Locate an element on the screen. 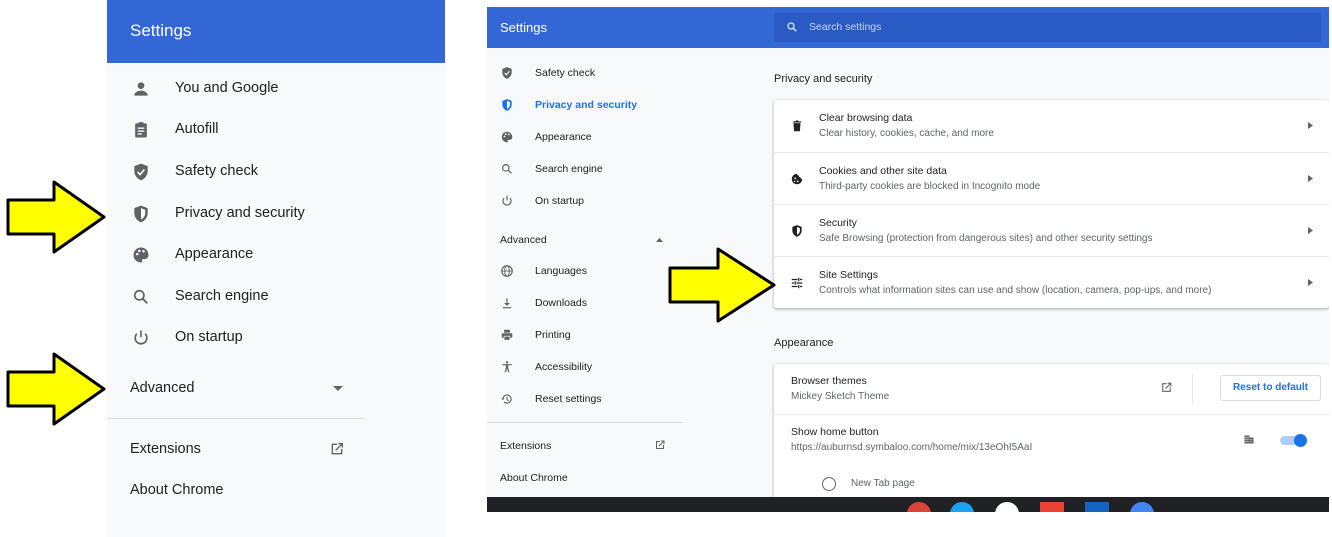 The height and width of the screenshot is (537, 1332). clipboard-icon is located at coordinates (141, 130).